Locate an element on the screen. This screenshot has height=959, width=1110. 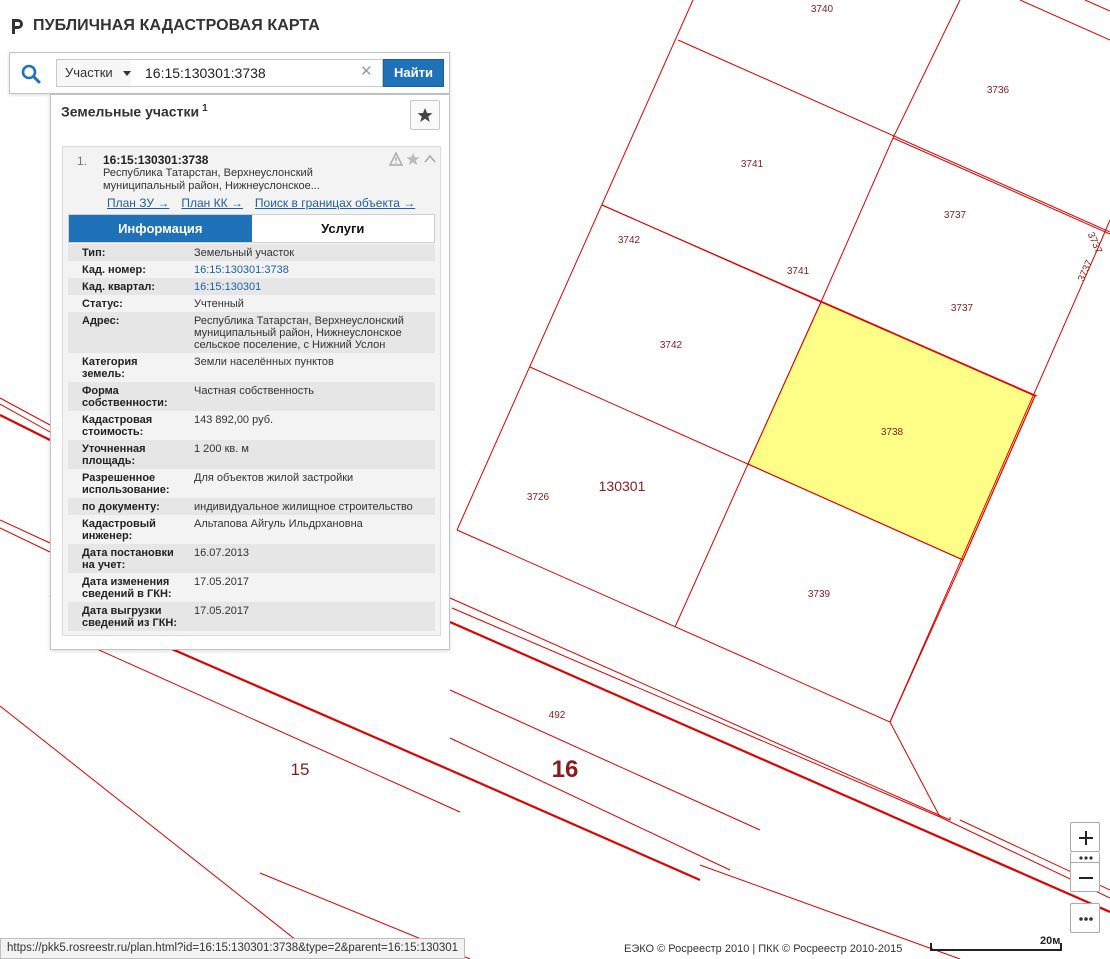
result-cad-number: 16:15:130301:3738 is located at coordinates (155, 160).